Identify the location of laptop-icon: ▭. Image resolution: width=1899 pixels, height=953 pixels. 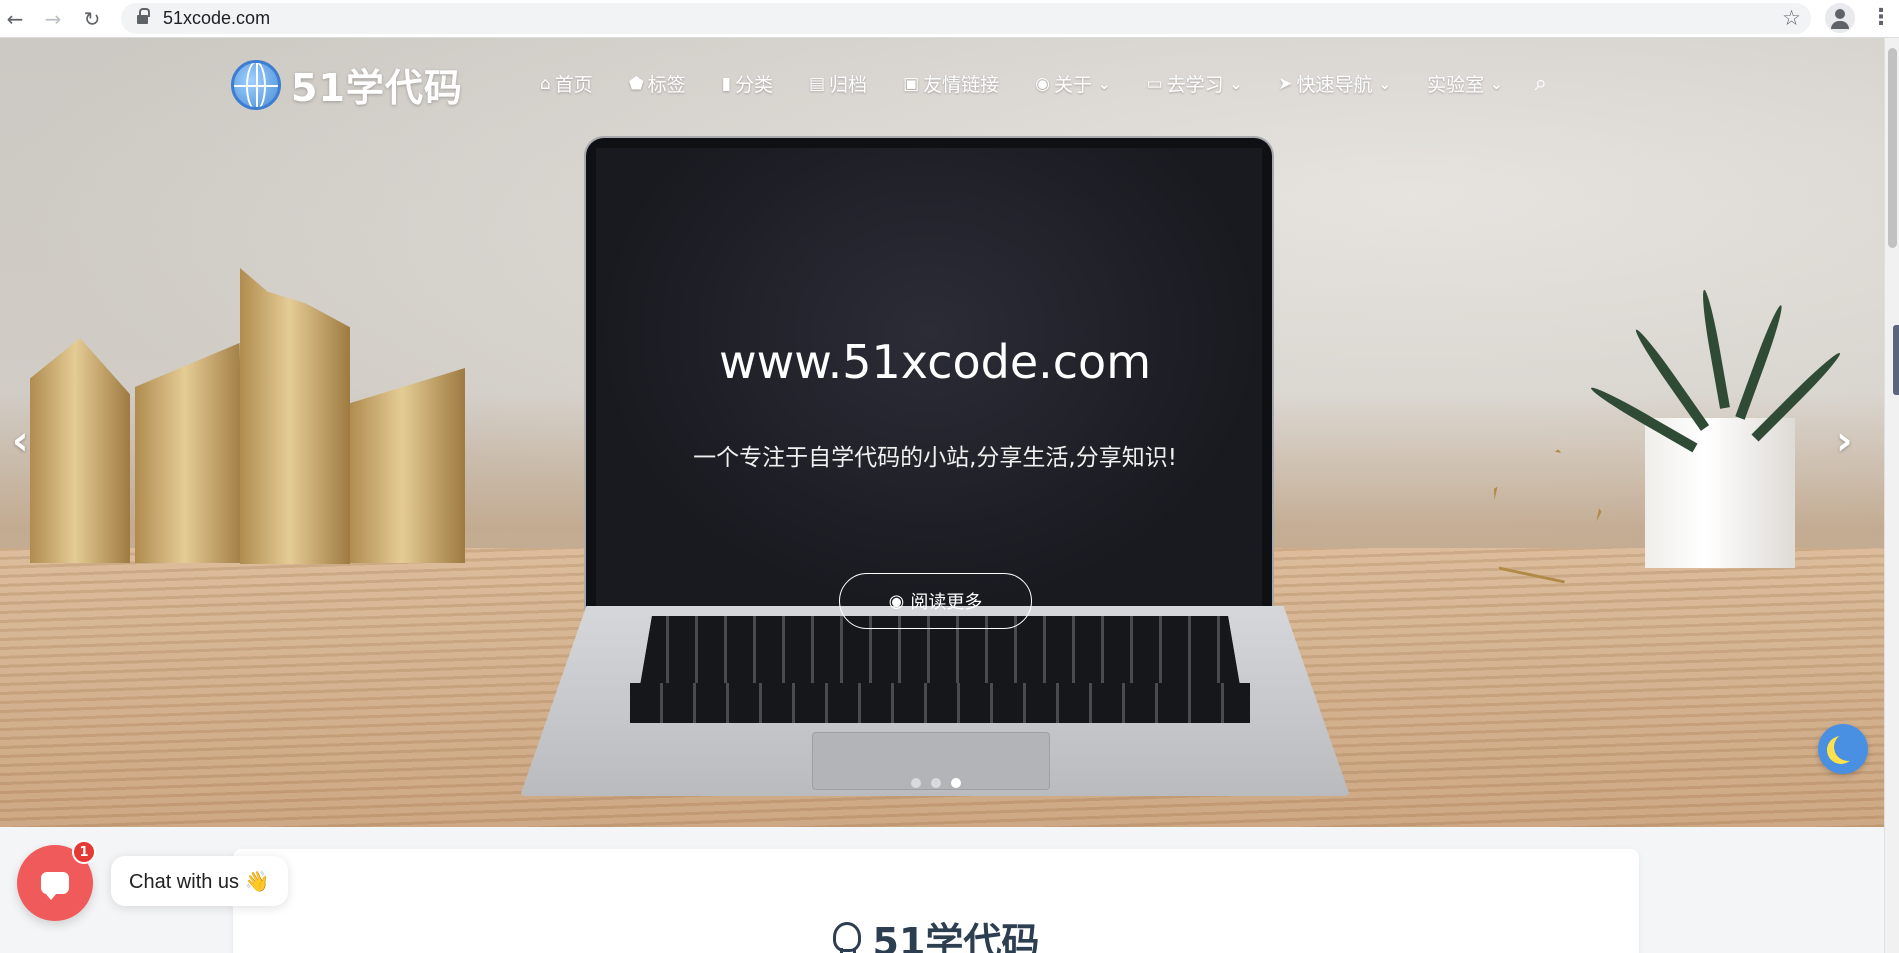
(1154, 83).